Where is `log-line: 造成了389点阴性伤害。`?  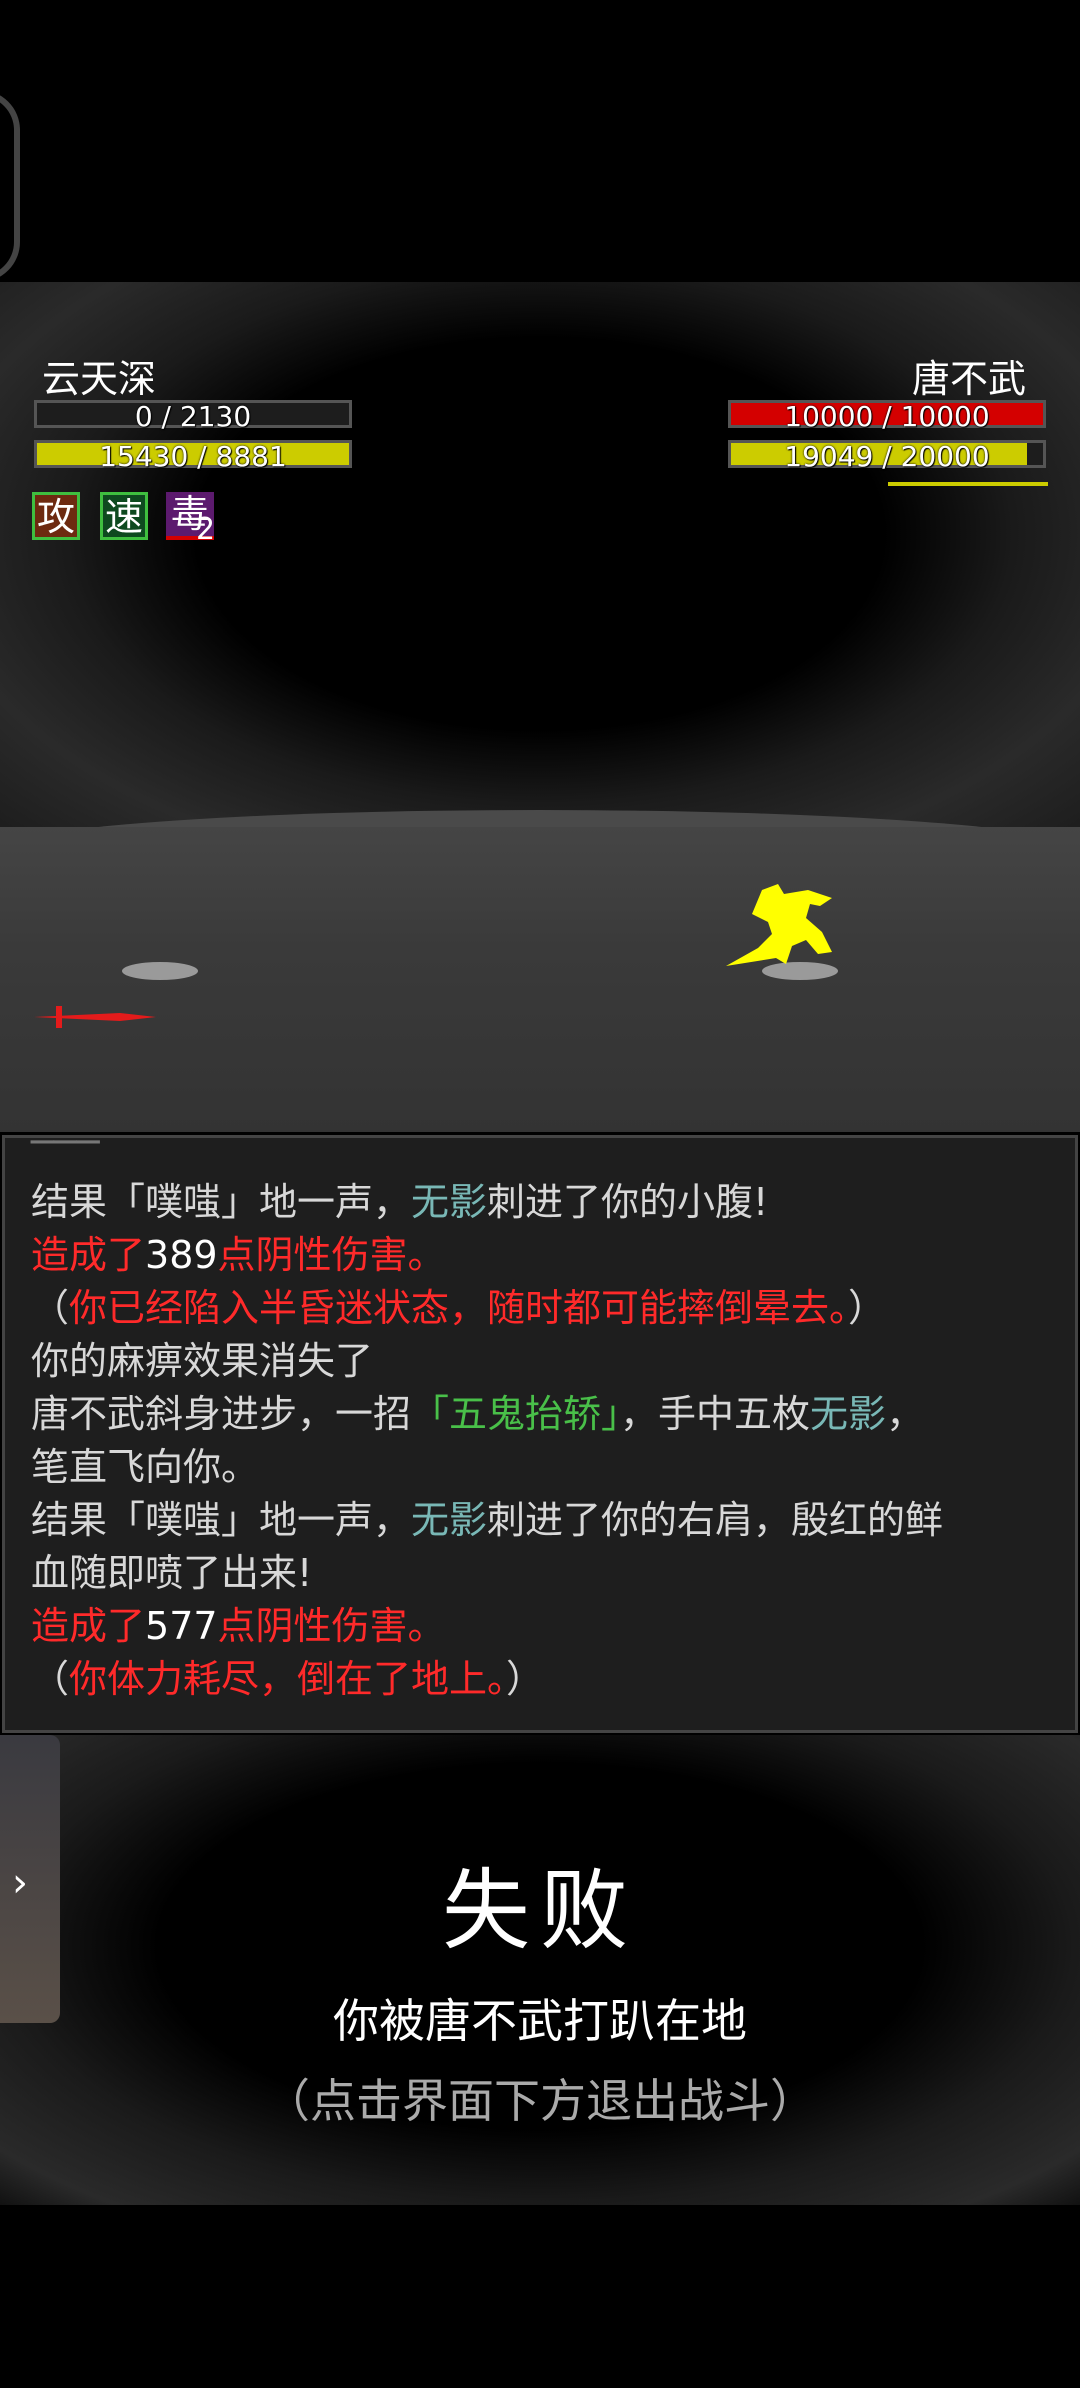
log-line: 造成了389点阴性伤害。 is located at coordinates (238, 1255).